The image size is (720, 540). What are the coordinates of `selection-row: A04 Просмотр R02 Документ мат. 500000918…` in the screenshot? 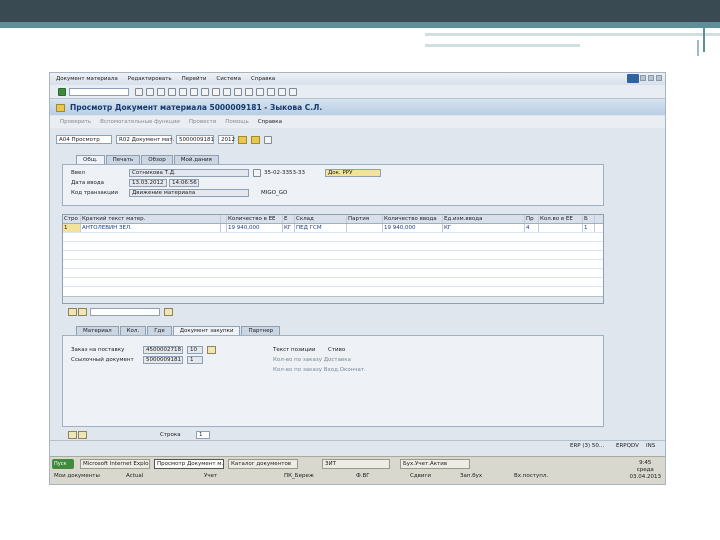 It's located at (164, 139).